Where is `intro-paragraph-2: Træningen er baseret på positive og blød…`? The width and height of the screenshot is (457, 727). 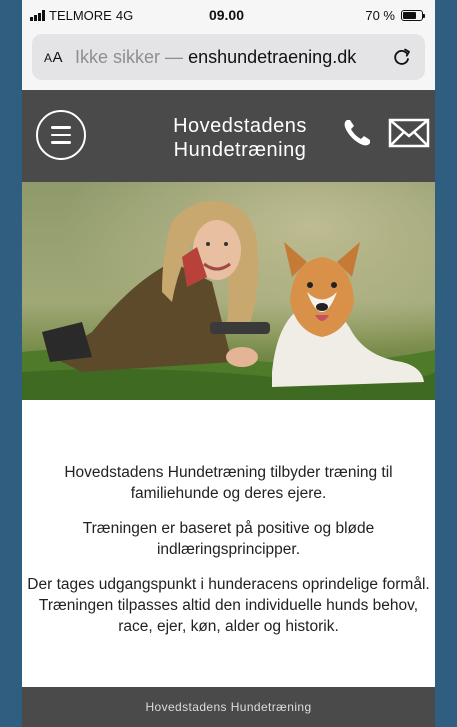
intro-paragraph-2: Træningen er baseret på positive og blød… is located at coordinates (228, 539).